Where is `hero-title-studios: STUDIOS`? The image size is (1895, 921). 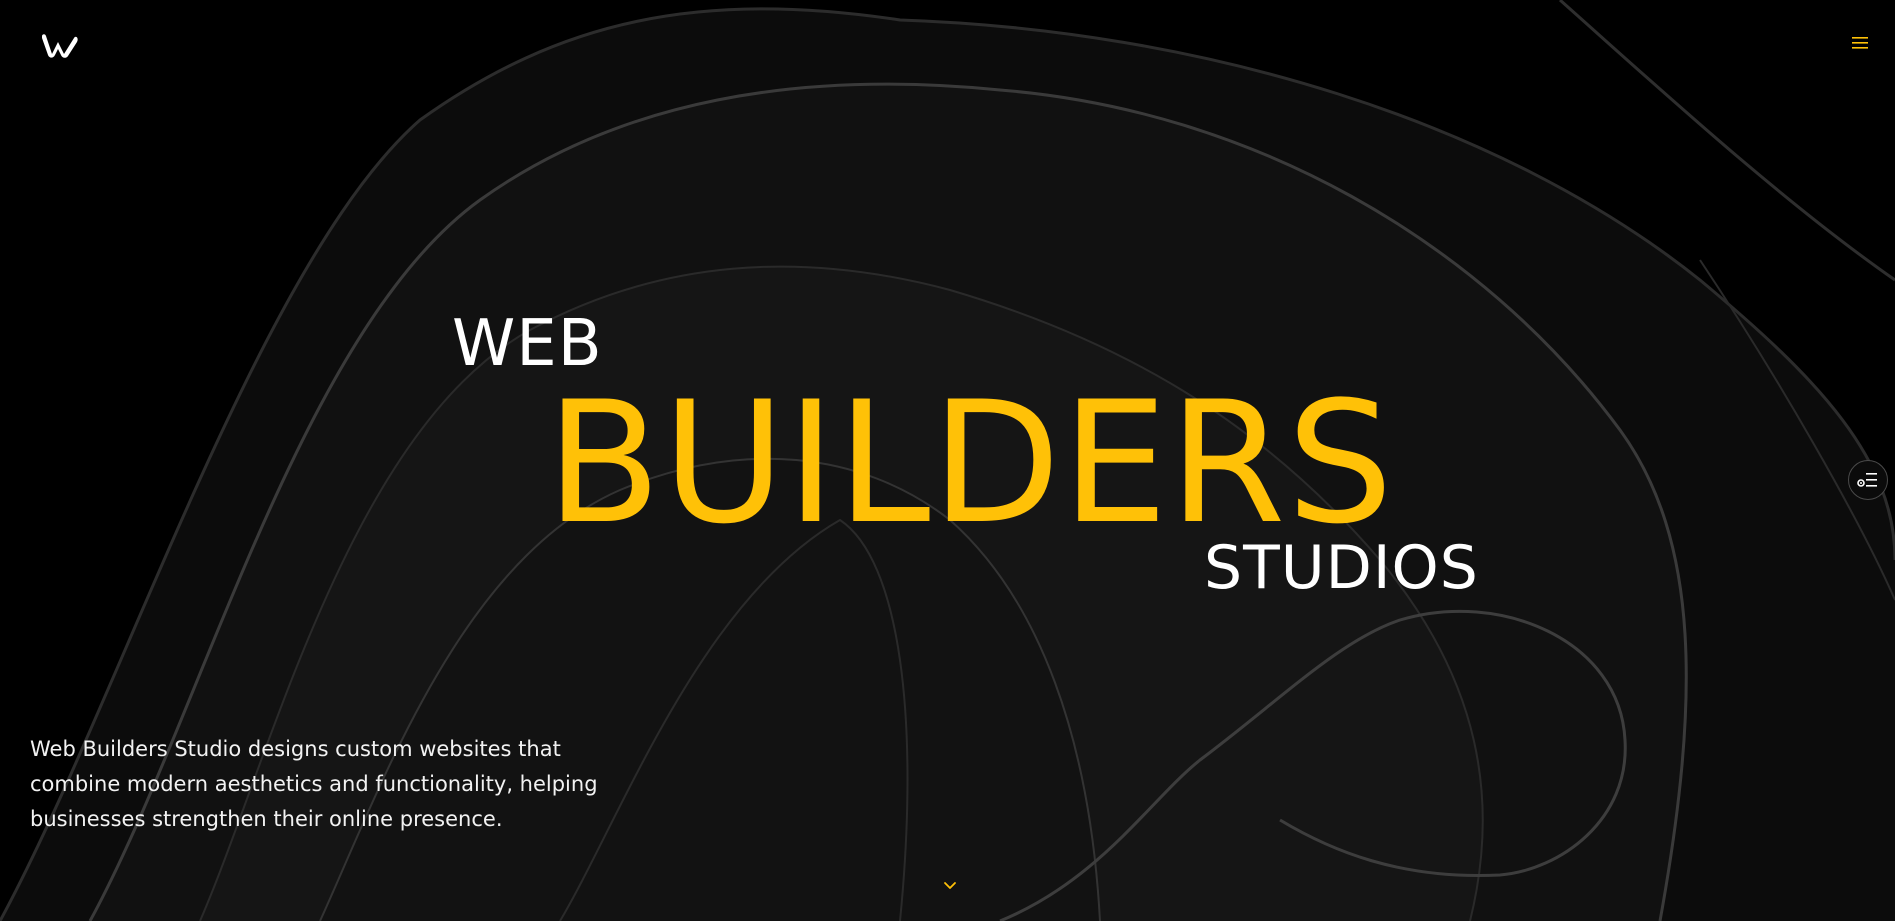
hero-title-studios: STUDIOS is located at coordinates (1341, 568).